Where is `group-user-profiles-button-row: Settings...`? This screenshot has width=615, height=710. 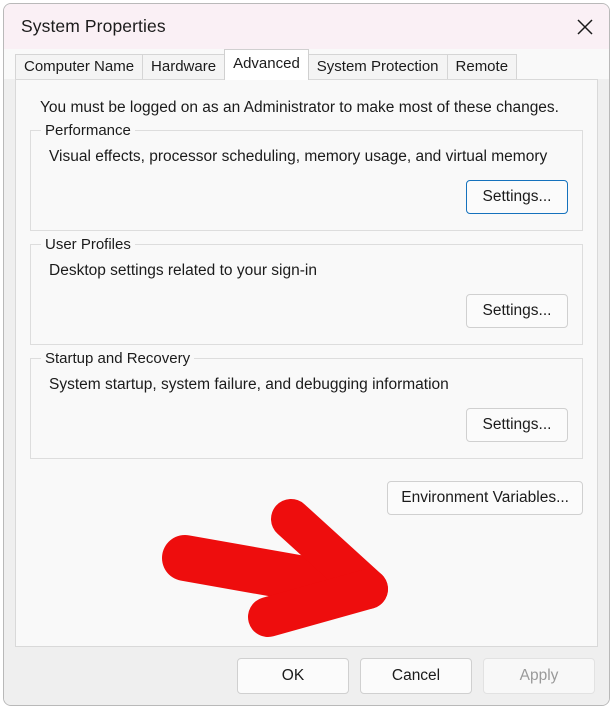
group-user-profiles-button-row: Settings... is located at coordinates (306, 312).